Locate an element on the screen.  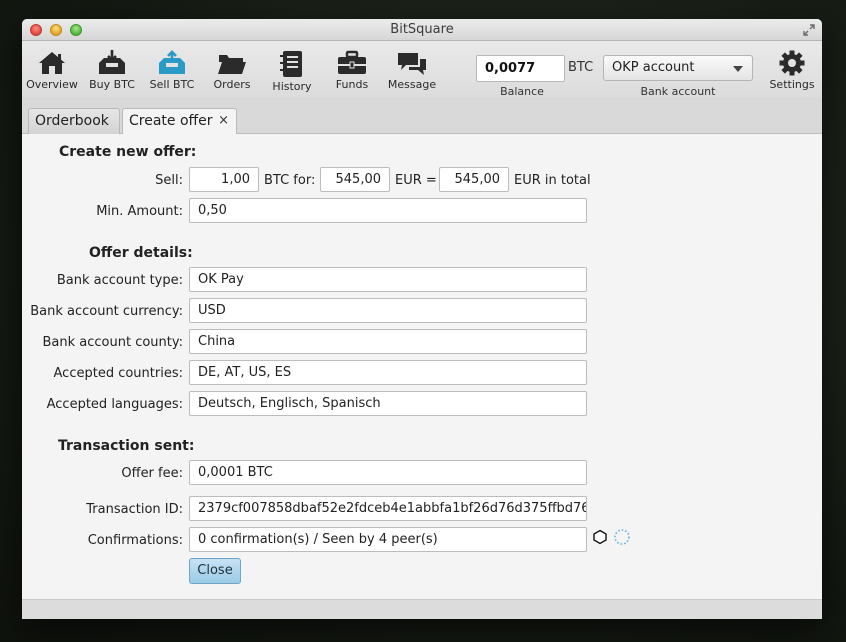
chevron-down-icon is located at coordinates (738, 69).